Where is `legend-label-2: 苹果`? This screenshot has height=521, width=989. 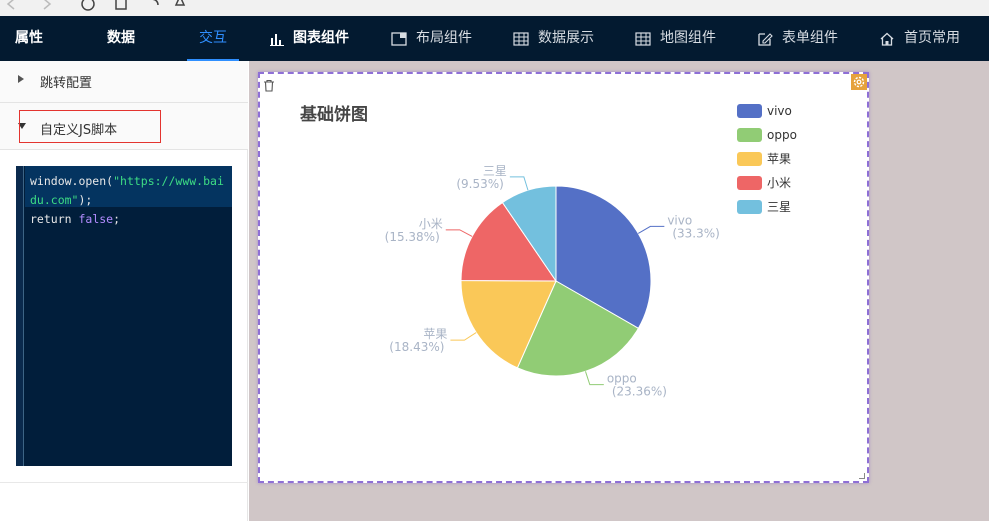
legend-label-2: 苹果 is located at coordinates (779, 159).